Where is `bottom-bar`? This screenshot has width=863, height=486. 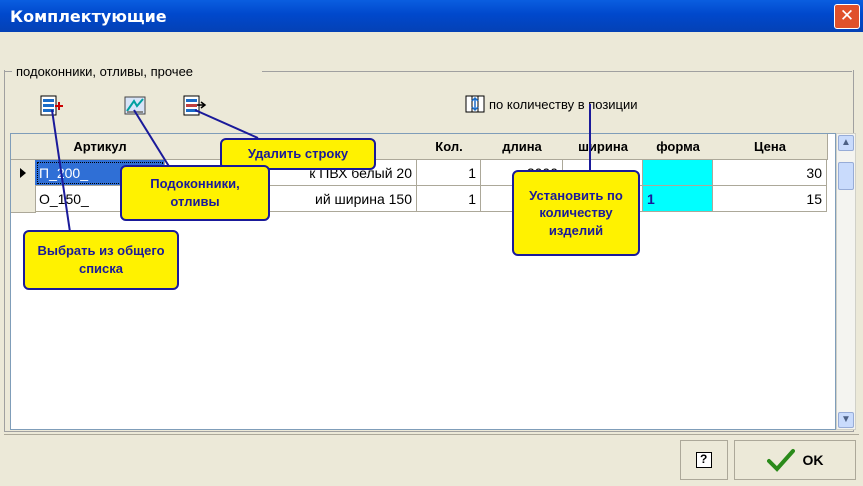
bottom-bar is located at coordinates (431, 458).